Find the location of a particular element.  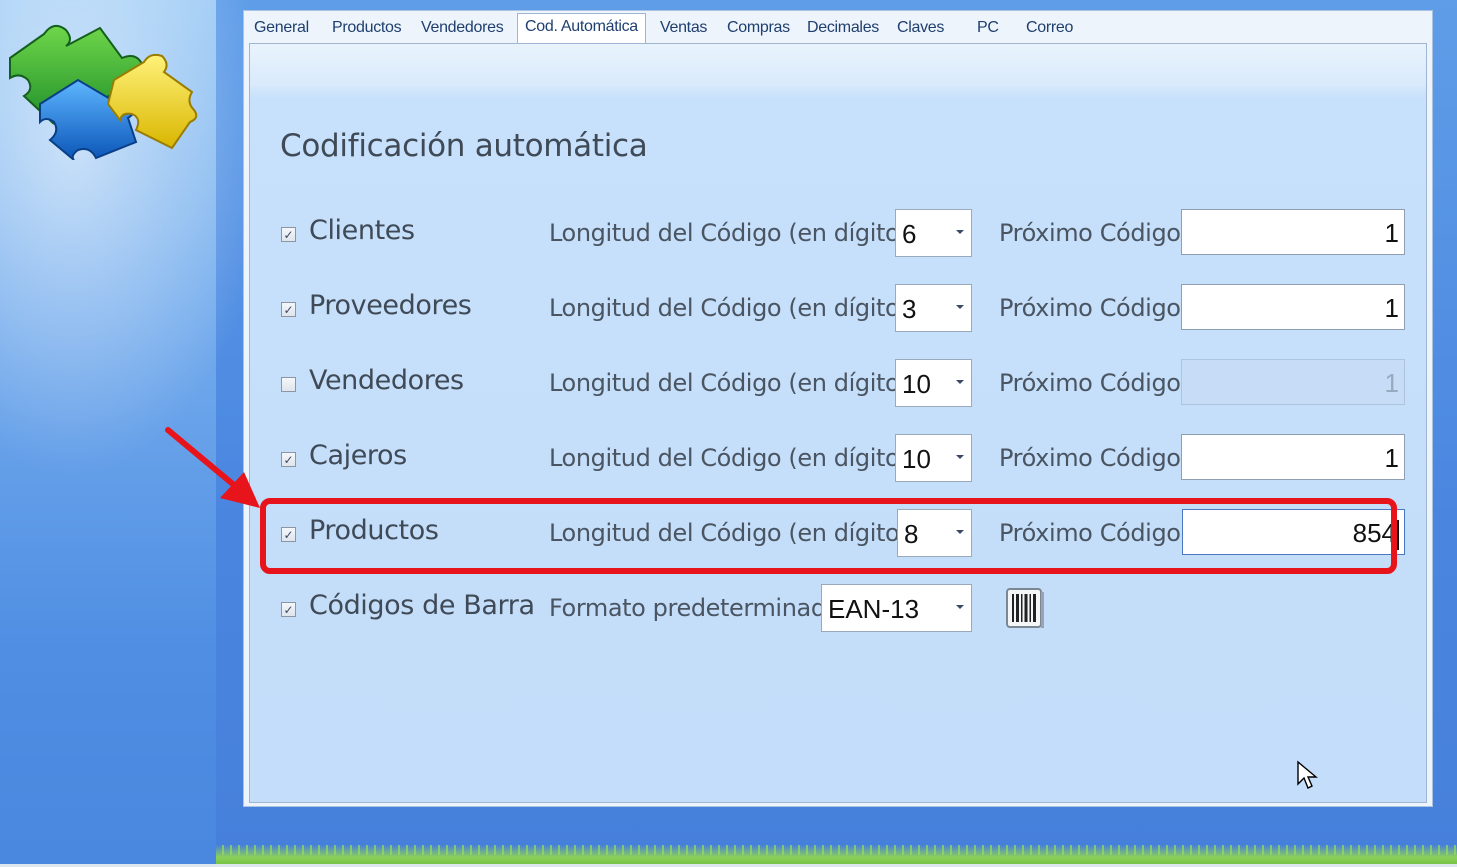

tab-pc: PC is located at coordinates (988, 28).